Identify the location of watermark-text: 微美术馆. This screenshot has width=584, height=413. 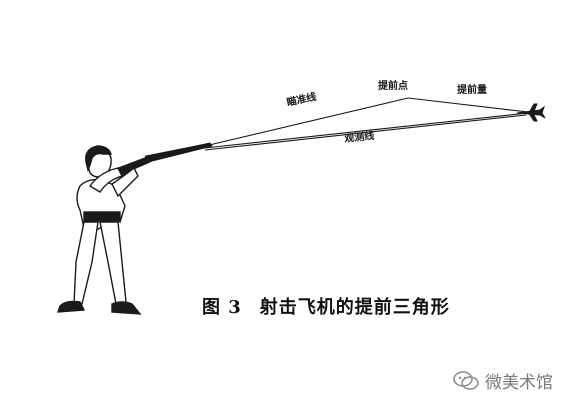
(519, 383).